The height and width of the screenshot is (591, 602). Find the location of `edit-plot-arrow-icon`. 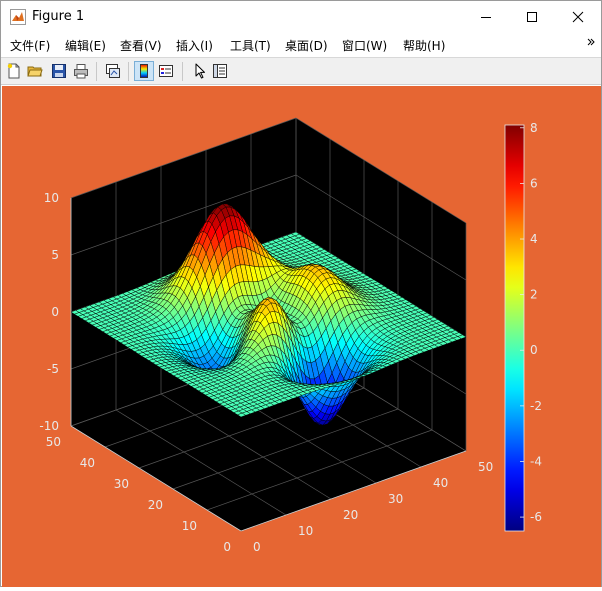

edit-plot-arrow-icon is located at coordinates (199, 71).